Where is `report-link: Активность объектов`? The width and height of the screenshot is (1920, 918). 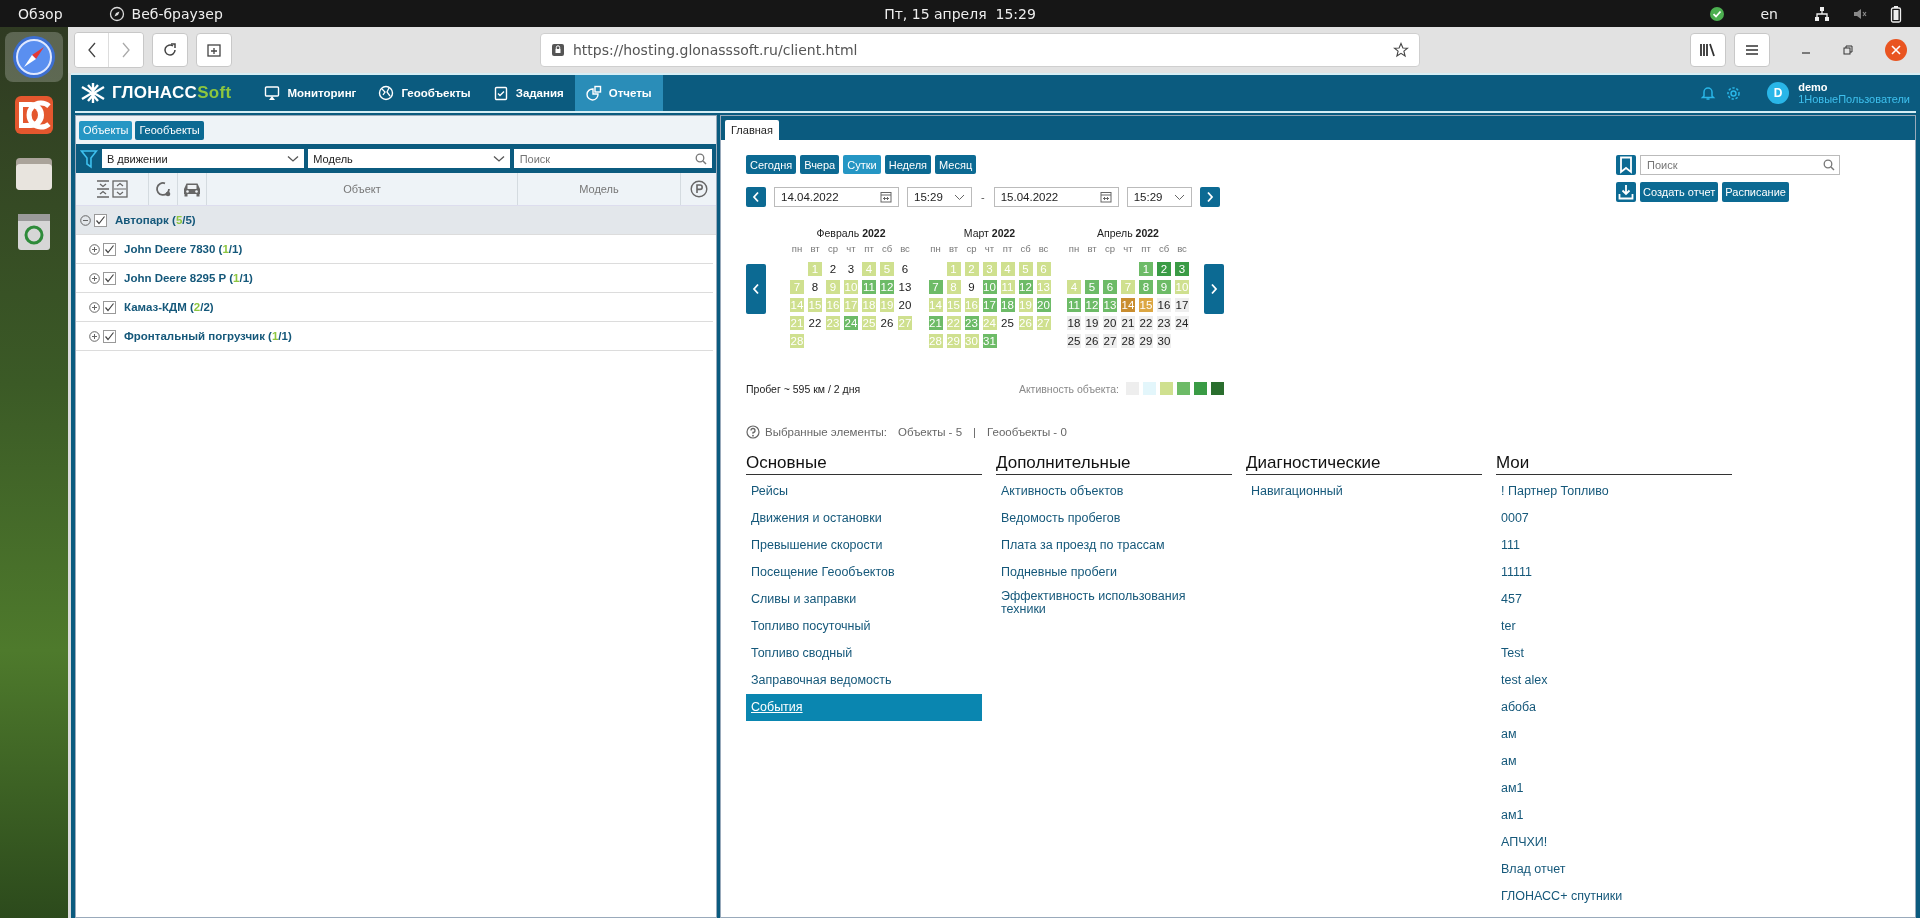 report-link: Активность объектов is located at coordinates (1114, 491).